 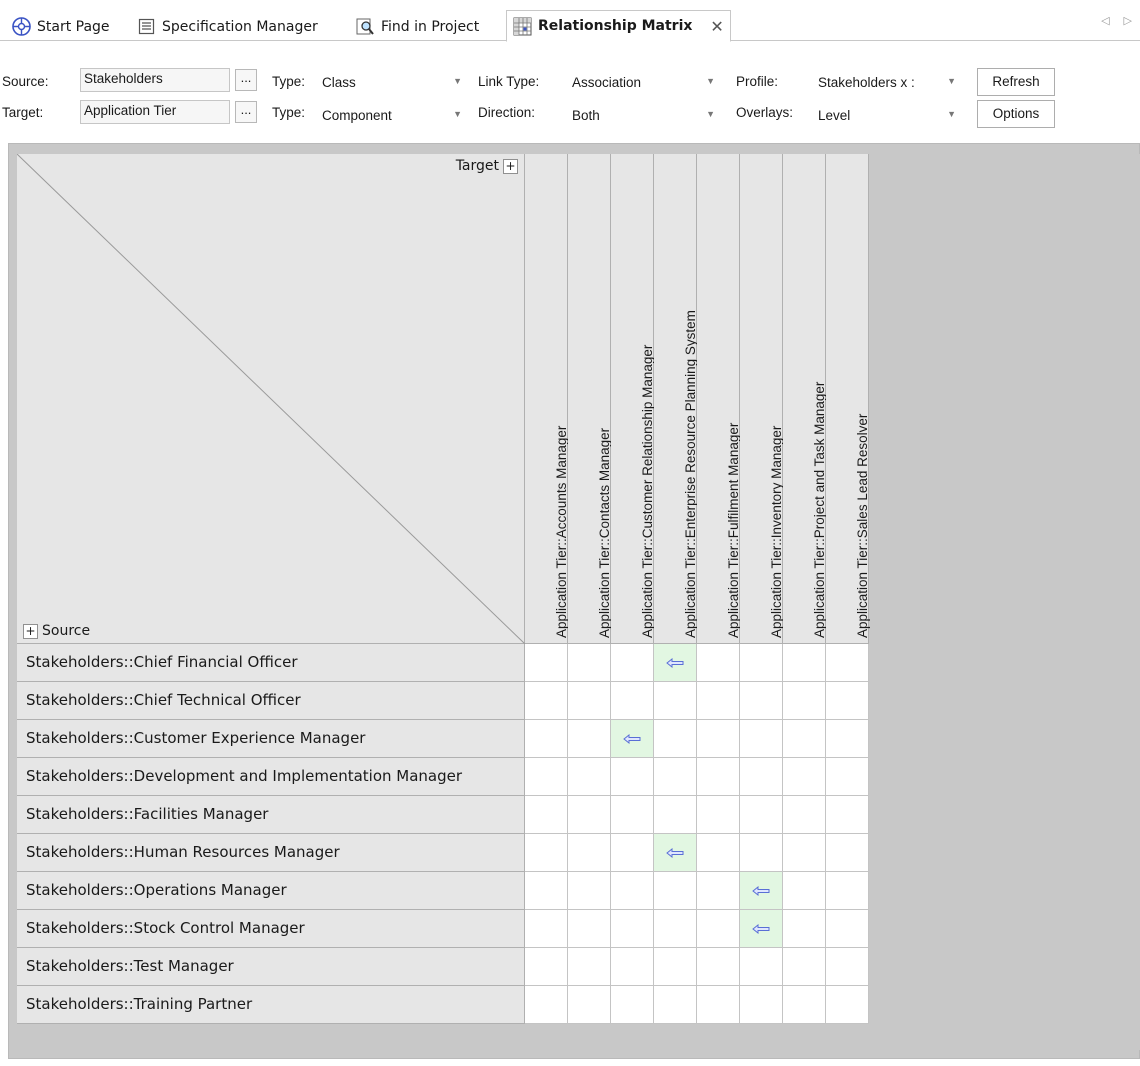 I want to click on row-header: Stakeholders::Chief Technical Officer, so click(x=271, y=701).